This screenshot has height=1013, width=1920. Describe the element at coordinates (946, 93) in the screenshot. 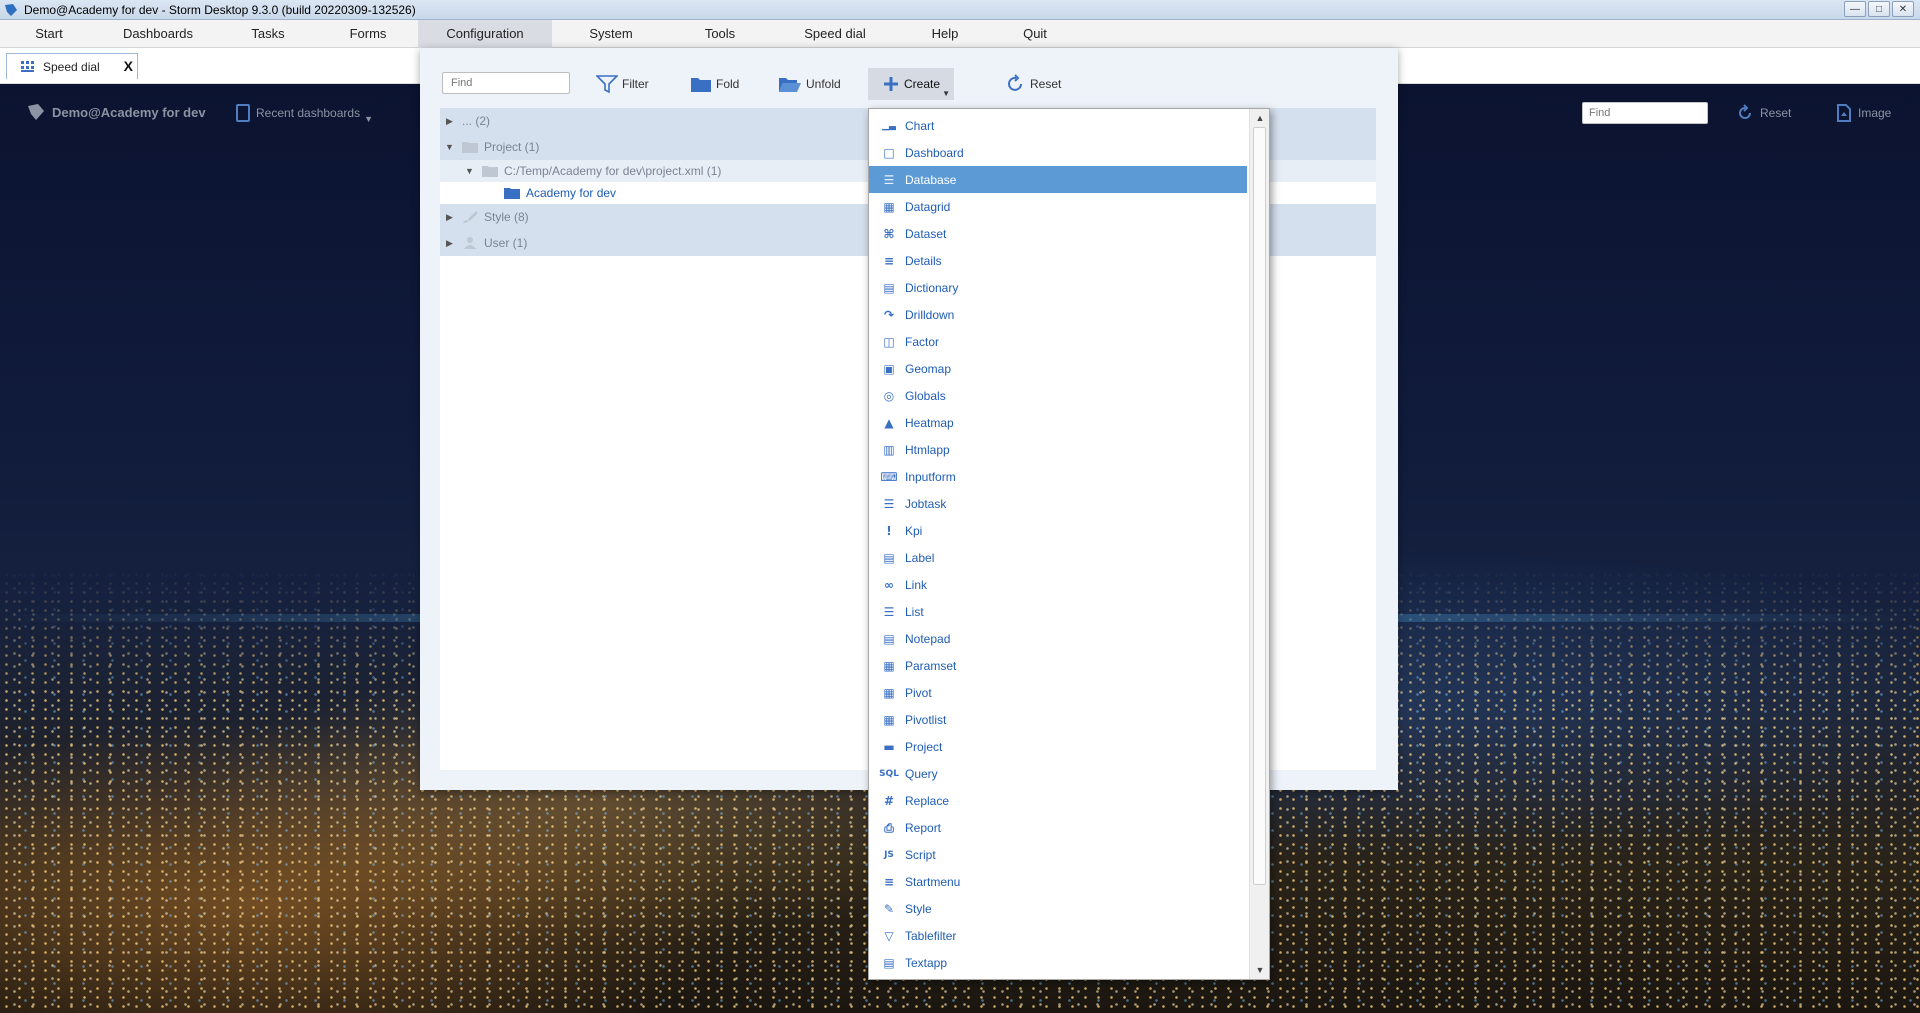

I see `chevron-down-icon: ▼` at that location.